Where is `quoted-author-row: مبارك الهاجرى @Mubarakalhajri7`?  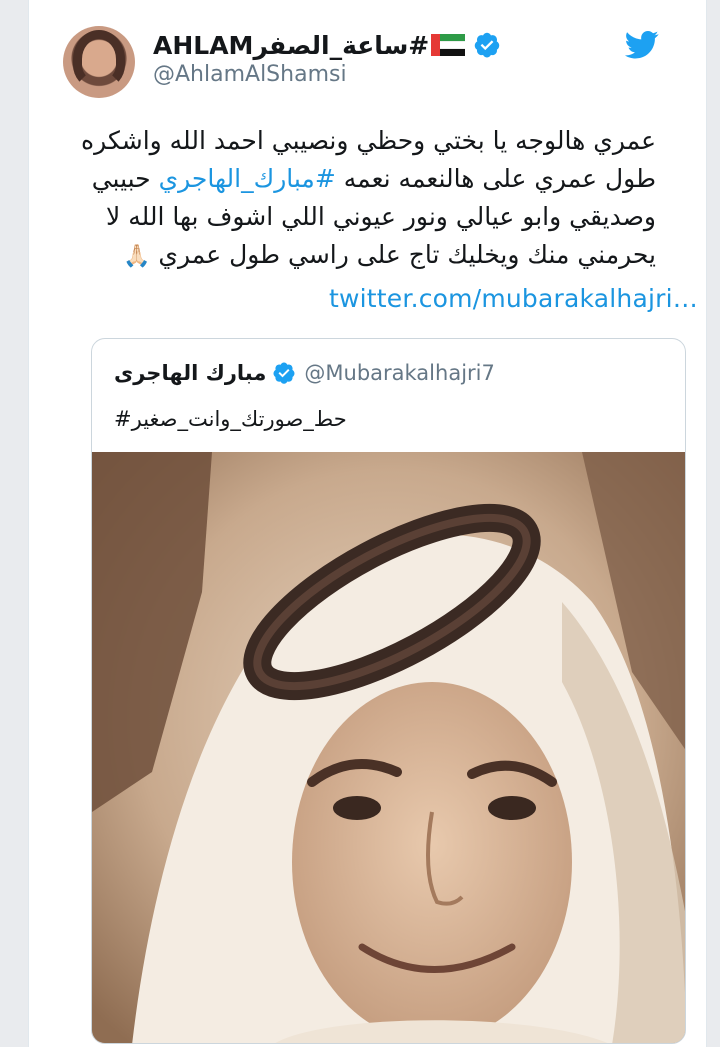 quoted-author-row: مبارك الهاجرى @Mubarakalhajri7 is located at coordinates (304, 373).